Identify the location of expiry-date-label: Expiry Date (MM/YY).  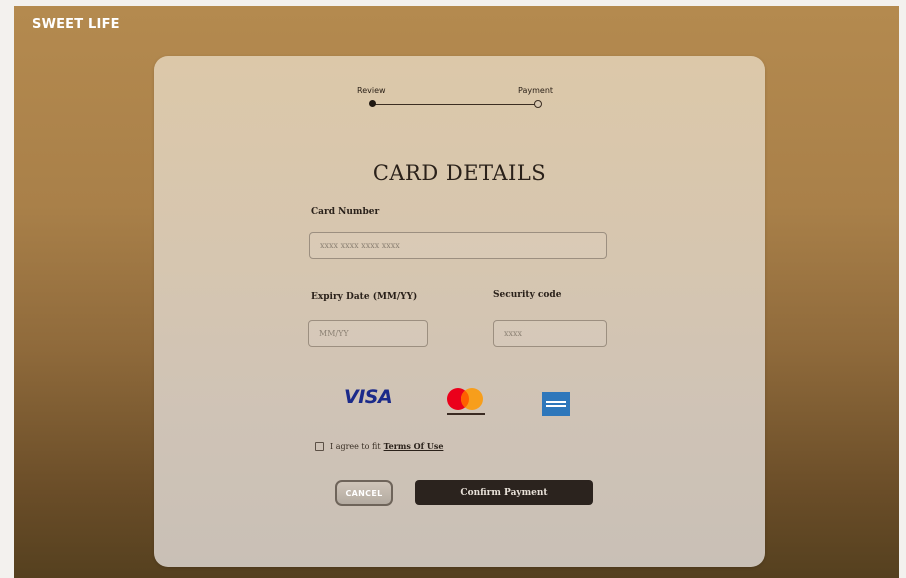
(364, 297).